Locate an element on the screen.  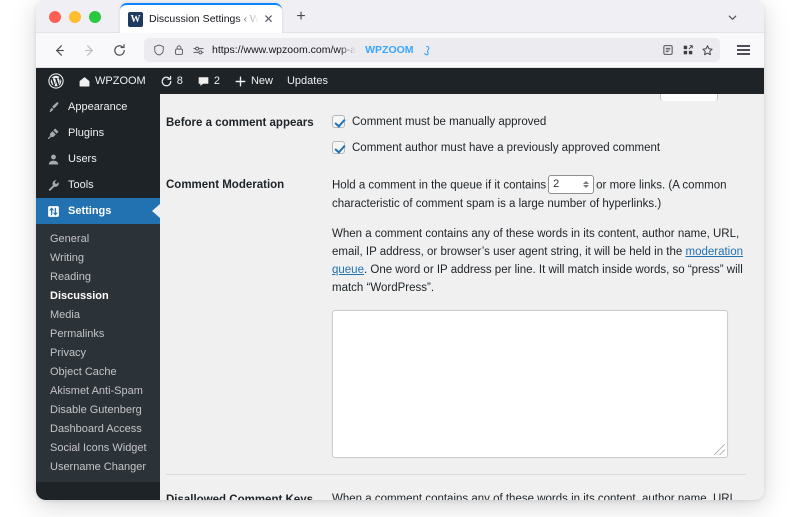
textarea-resize-handle is located at coordinates (719, 449).